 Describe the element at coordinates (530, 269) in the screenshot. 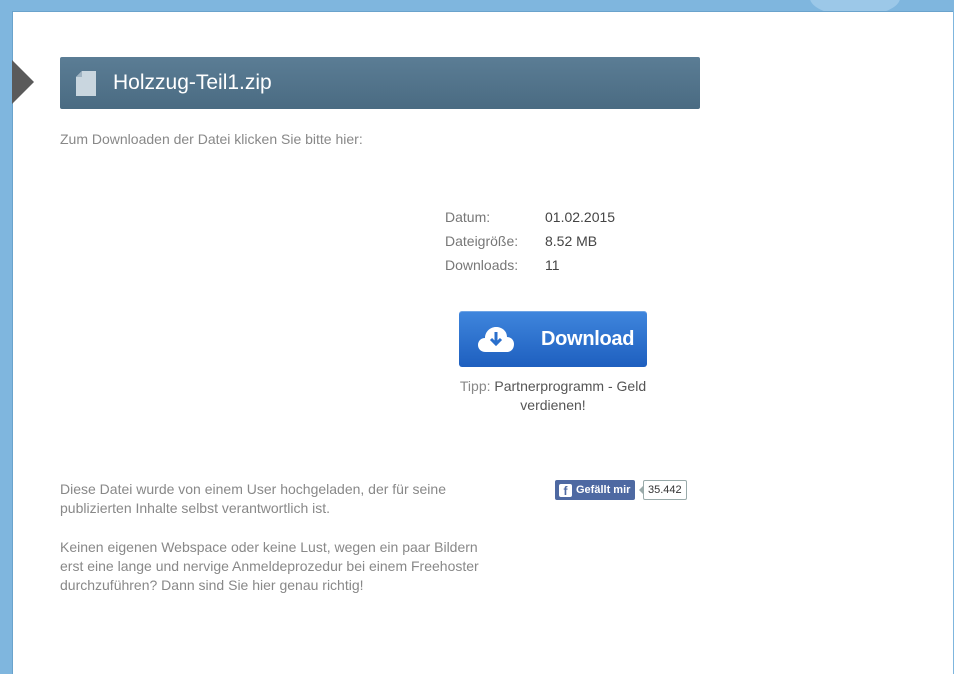

I see `meta-row-downloads: Downloads: 11` at that location.